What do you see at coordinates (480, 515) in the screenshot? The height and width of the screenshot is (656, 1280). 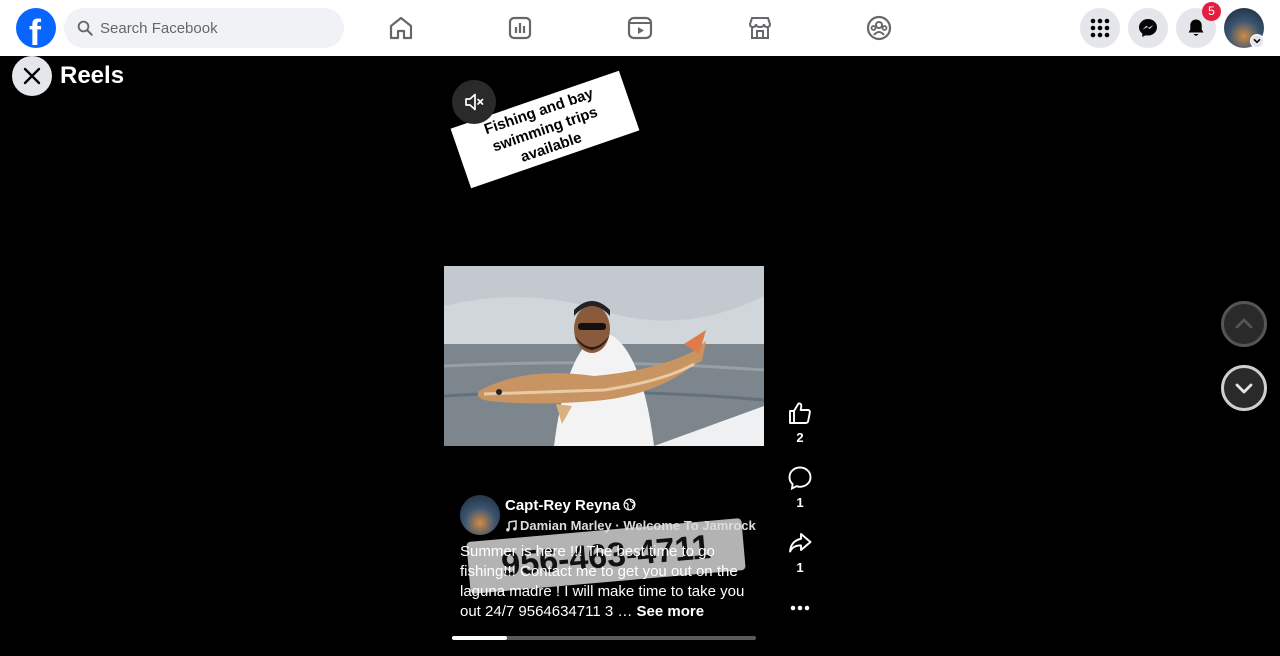 I see `author-avatar` at bounding box center [480, 515].